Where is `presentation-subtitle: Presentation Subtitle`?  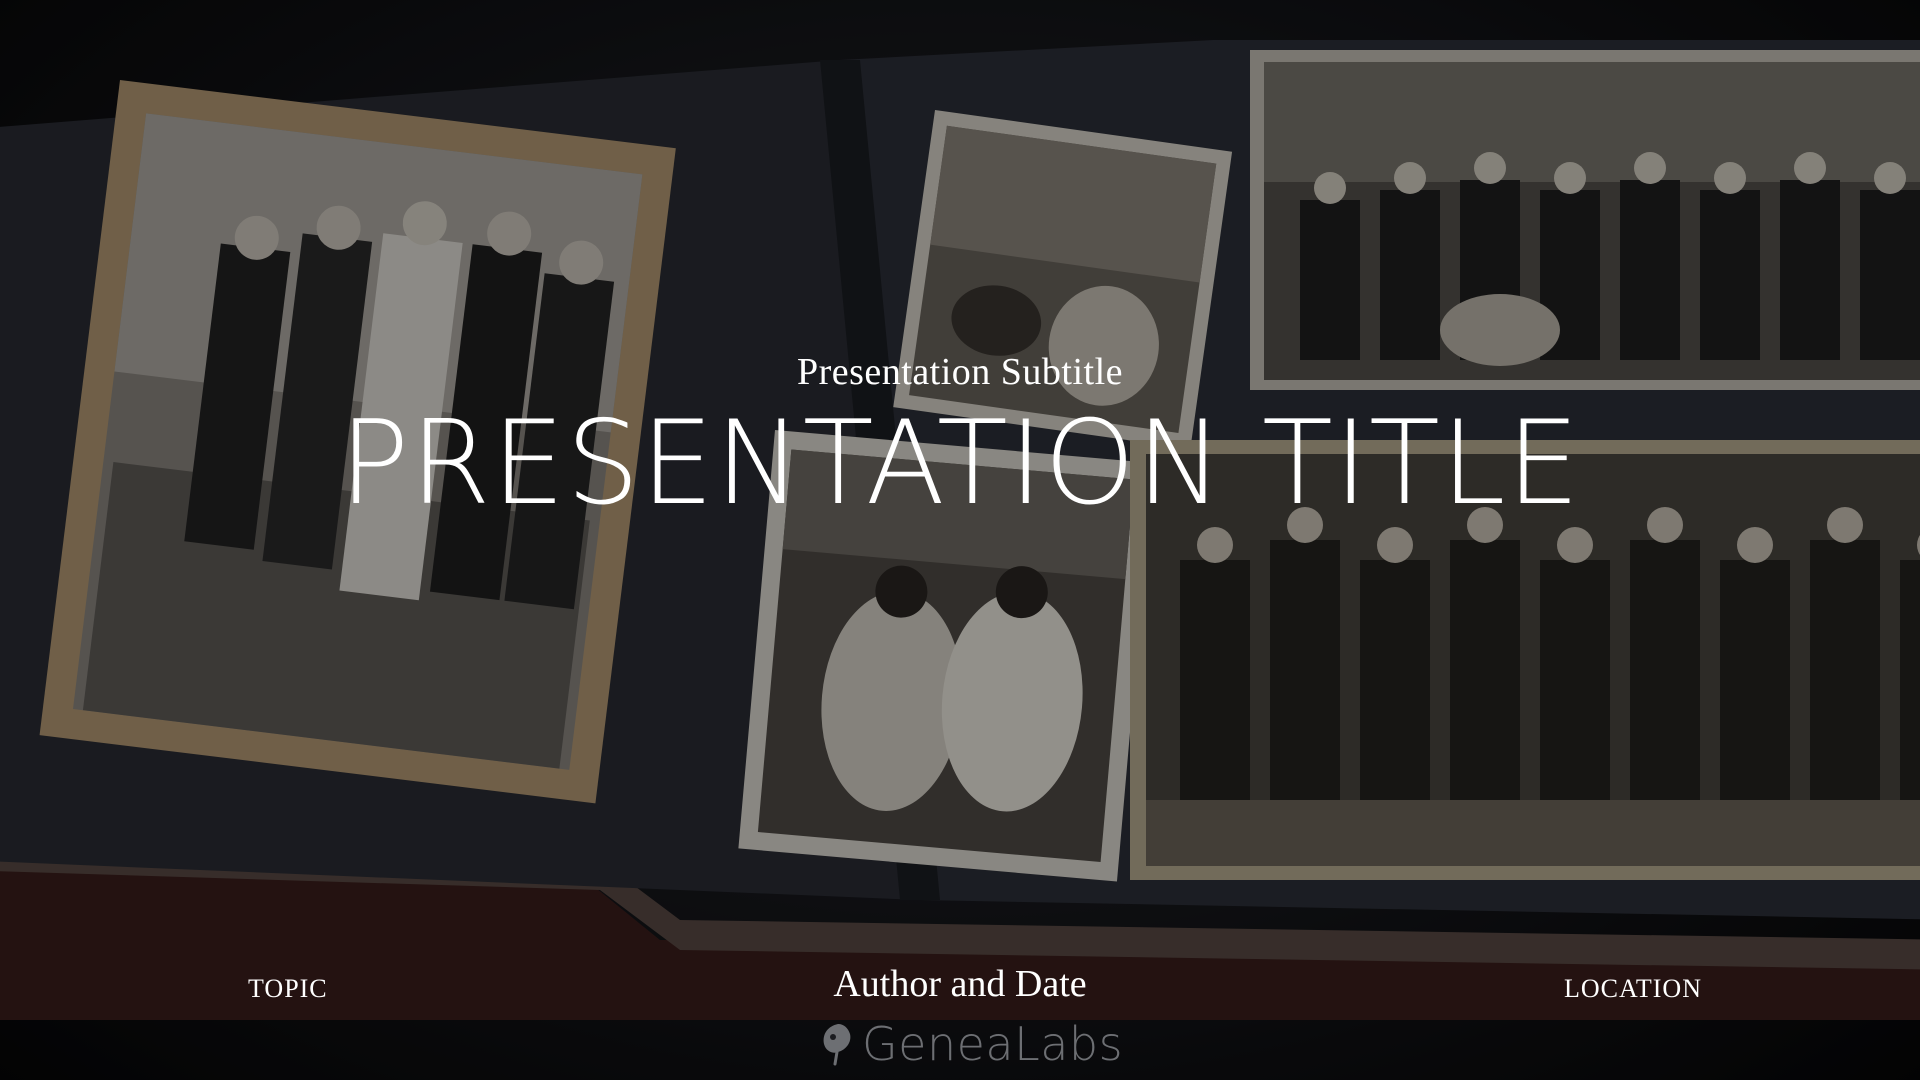 presentation-subtitle: Presentation Subtitle is located at coordinates (960, 372).